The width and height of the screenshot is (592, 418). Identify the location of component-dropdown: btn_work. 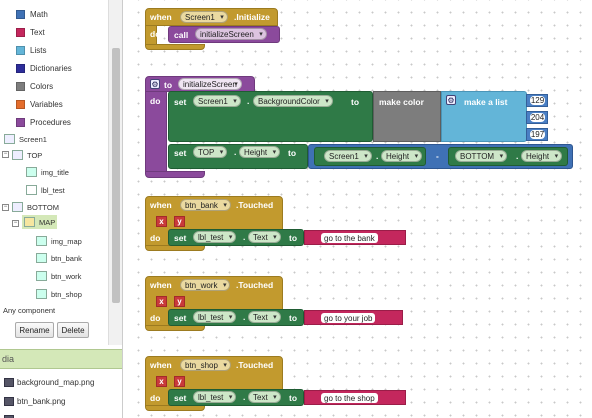
(205, 285).